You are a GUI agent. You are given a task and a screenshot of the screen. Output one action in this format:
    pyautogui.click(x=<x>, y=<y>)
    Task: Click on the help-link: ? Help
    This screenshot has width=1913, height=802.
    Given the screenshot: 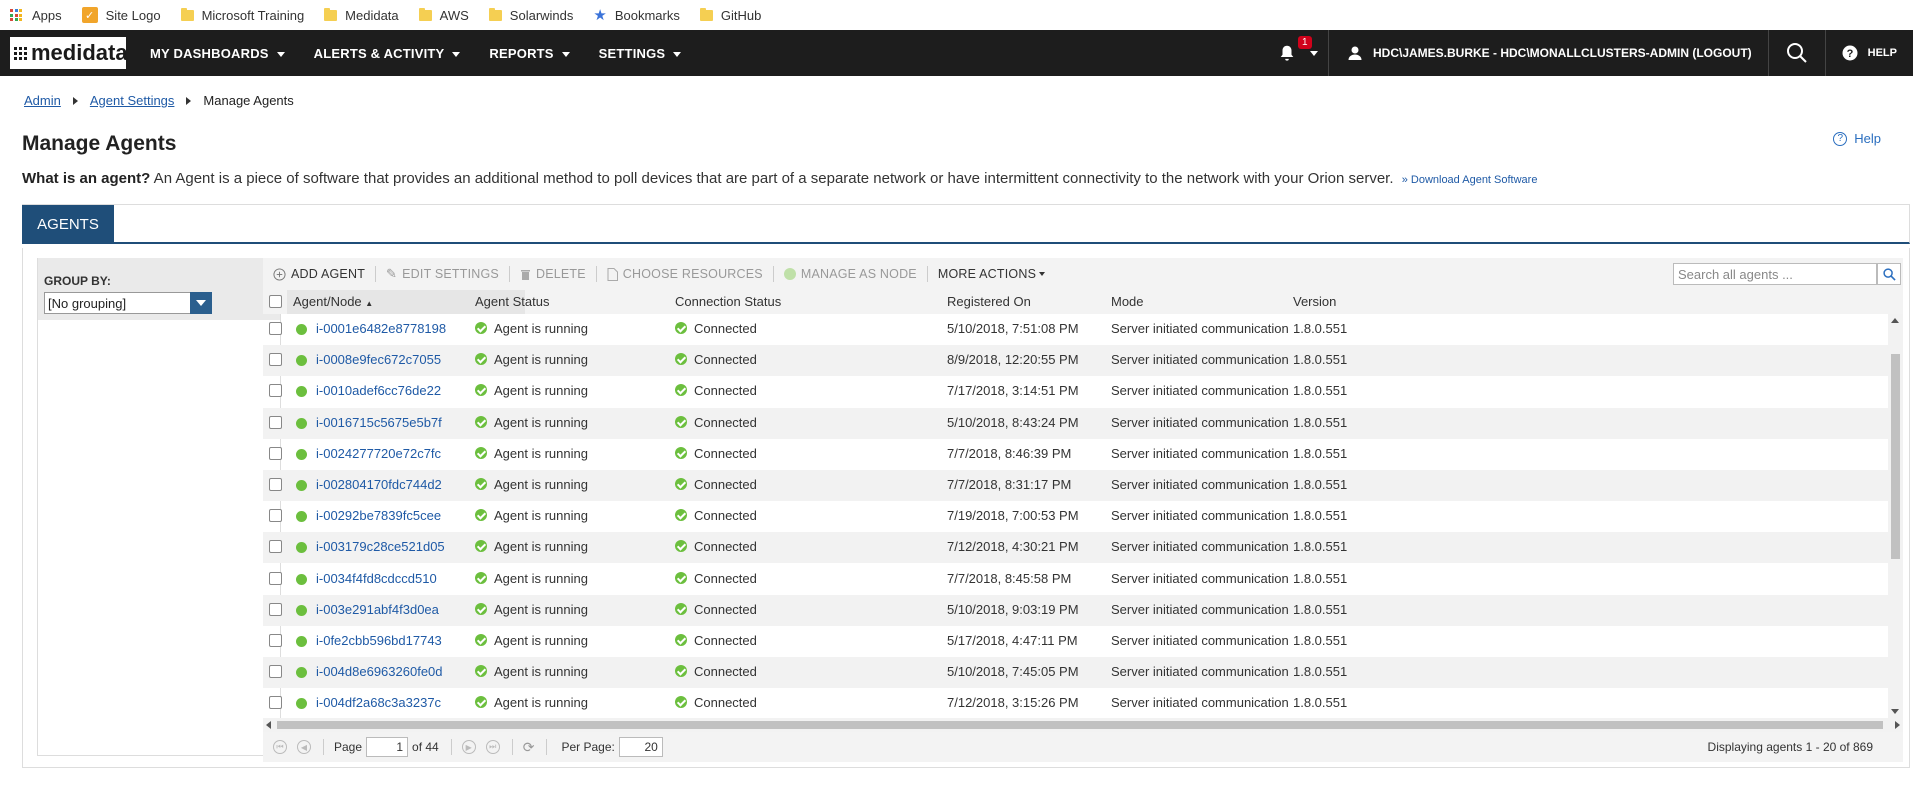 What is the action you would take?
    pyautogui.click(x=1857, y=138)
    